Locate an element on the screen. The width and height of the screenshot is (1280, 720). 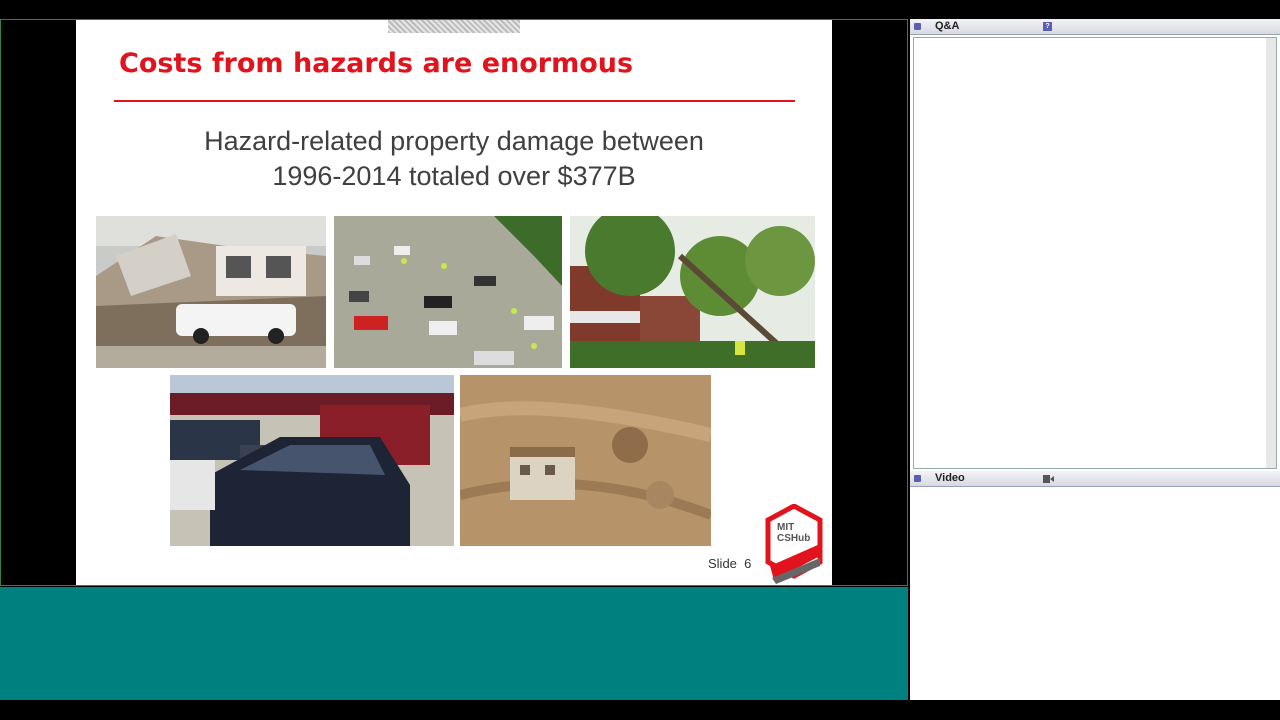
video-panel-title: Video is located at coordinates (950, 478).